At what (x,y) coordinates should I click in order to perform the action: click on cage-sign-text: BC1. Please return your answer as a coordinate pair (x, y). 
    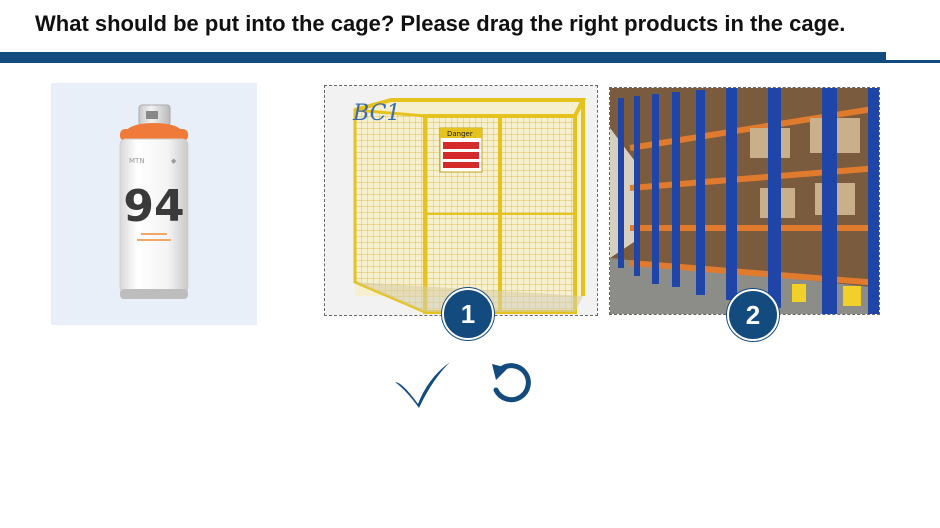
    Looking at the image, I should click on (376, 113).